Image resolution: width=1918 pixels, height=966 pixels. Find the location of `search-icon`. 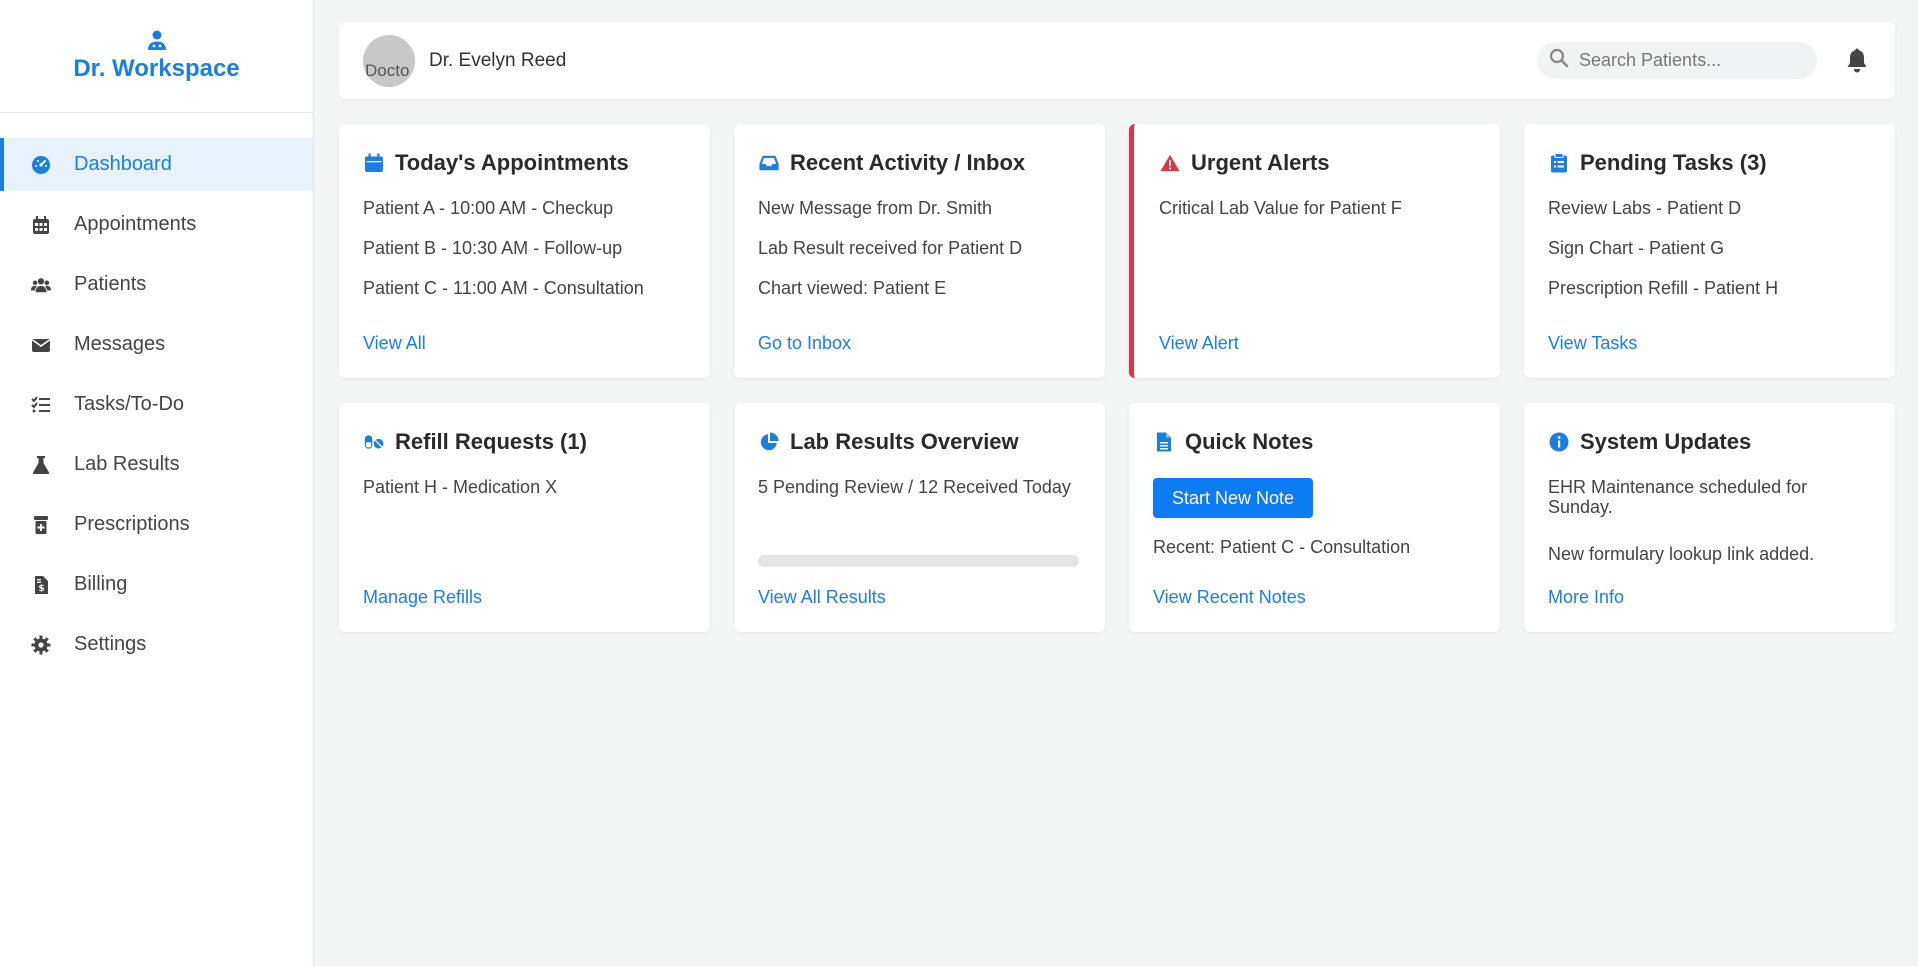

search-icon is located at coordinates (1559, 60).